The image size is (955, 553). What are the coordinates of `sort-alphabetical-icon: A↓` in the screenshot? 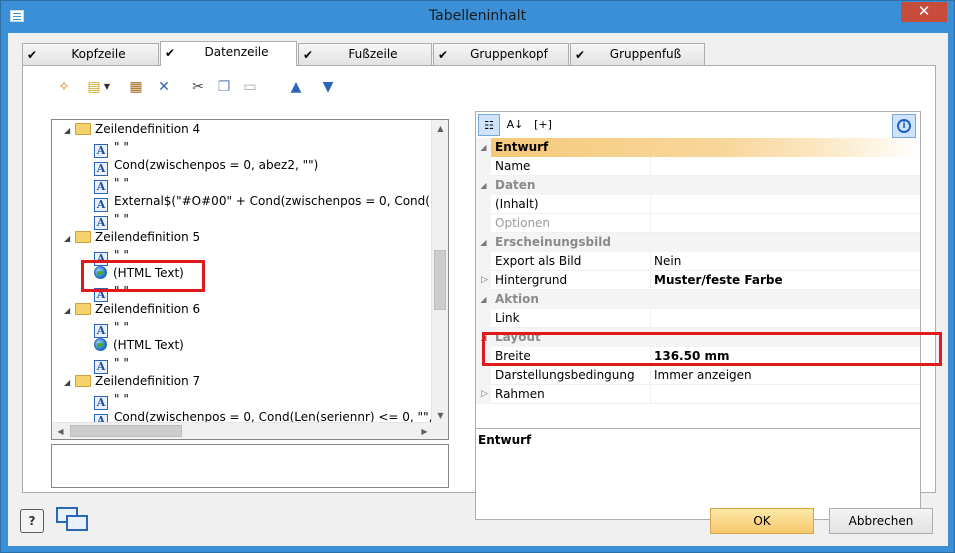 It's located at (515, 125).